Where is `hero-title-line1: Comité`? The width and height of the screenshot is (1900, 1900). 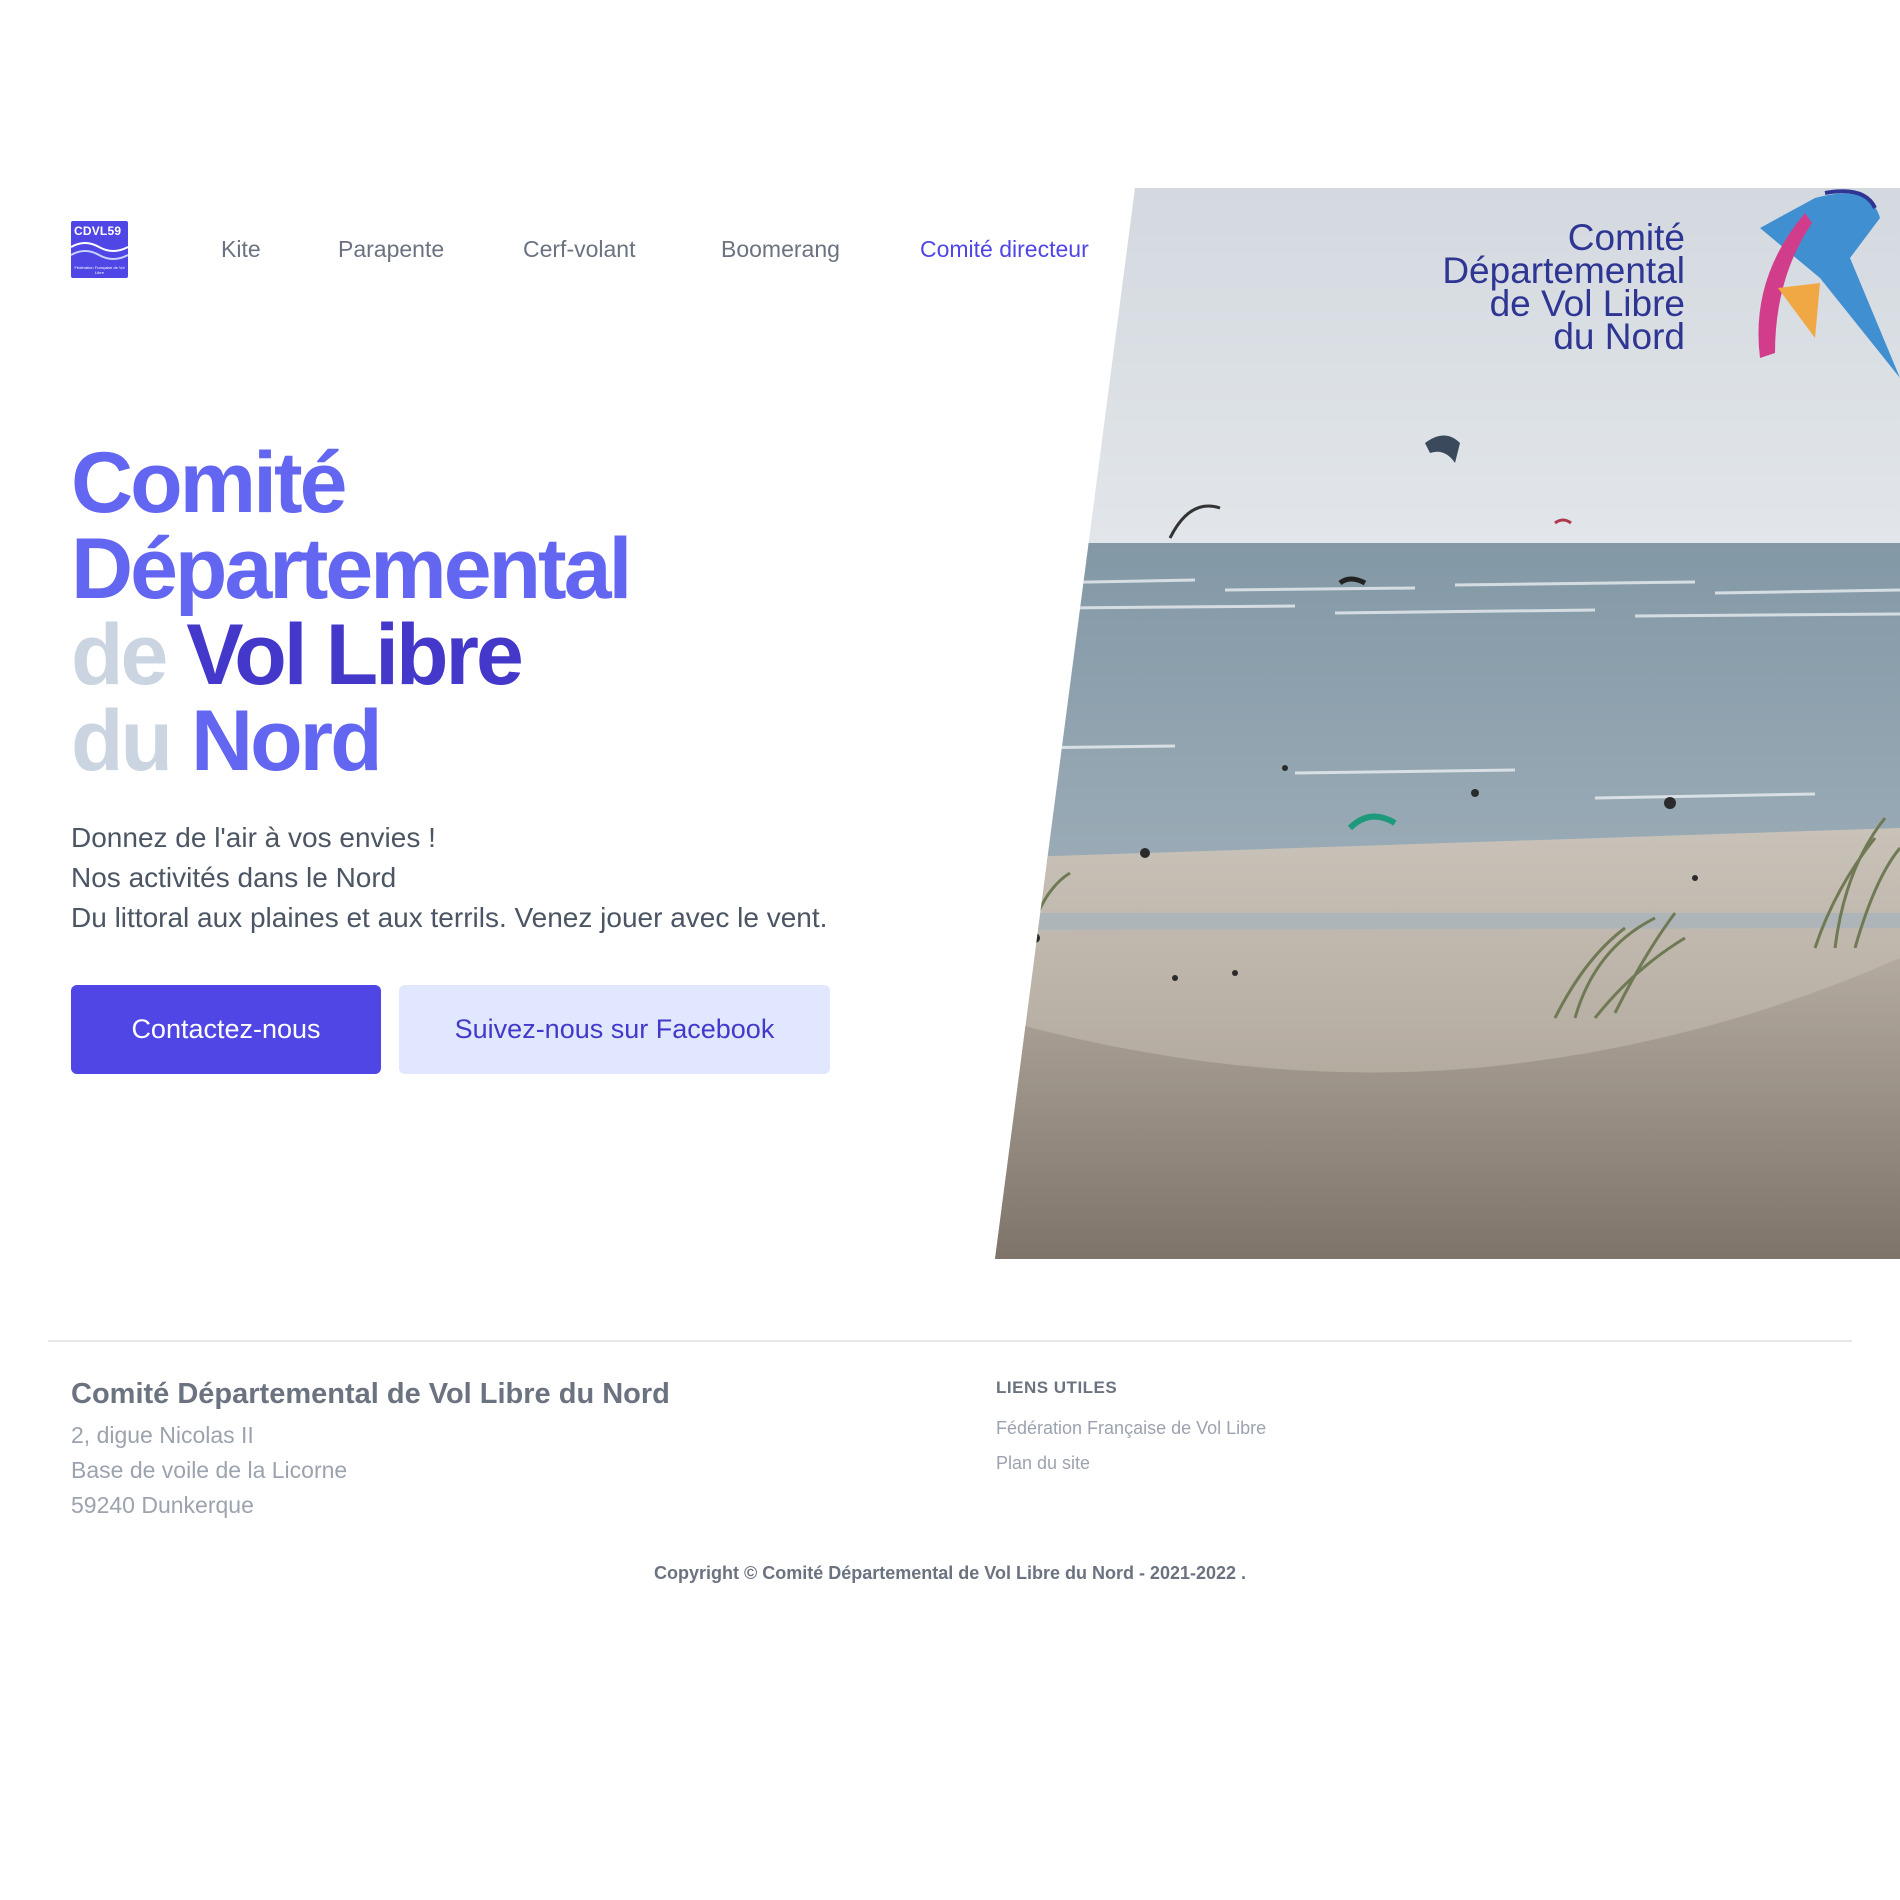
hero-title-line1: Comité is located at coordinates (209, 483).